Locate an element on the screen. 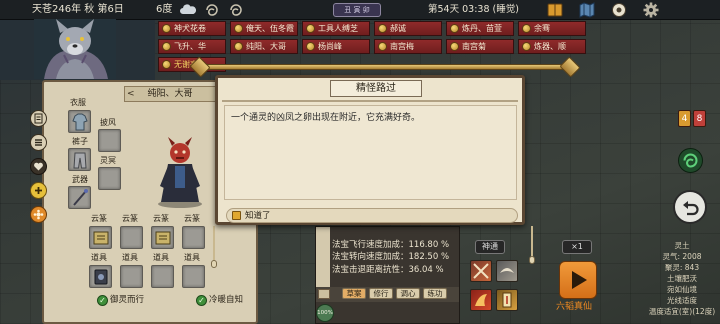 Image resolution: width=720 pixels, height=324 pixels. acknowledge-label: 知道了 is located at coordinates (258, 216).